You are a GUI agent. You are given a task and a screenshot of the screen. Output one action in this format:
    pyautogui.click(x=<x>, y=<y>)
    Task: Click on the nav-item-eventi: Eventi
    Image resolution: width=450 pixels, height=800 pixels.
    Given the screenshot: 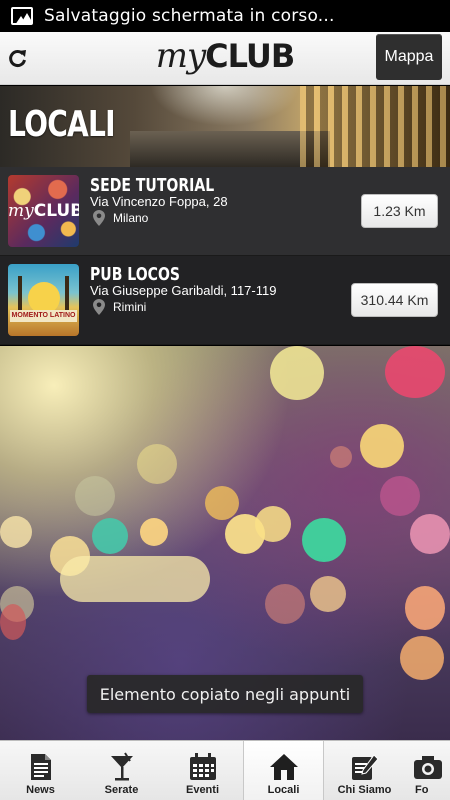 What is the action you would take?
    pyautogui.click(x=202, y=770)
    